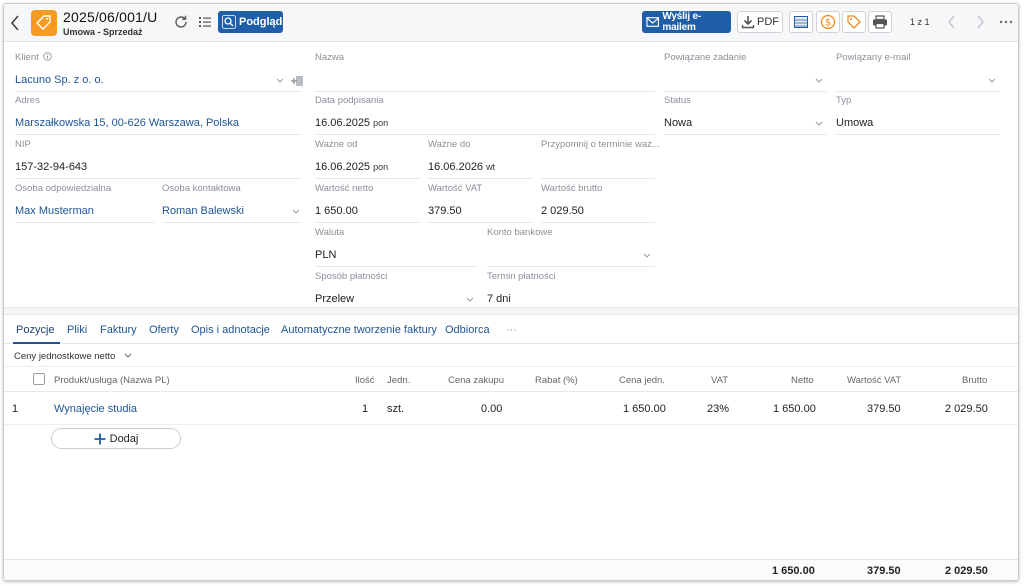 Image resolution: width=1024 pixels, height=587 pixels. I want to click on col-cost: Cena zakupu, so click(476, 380).